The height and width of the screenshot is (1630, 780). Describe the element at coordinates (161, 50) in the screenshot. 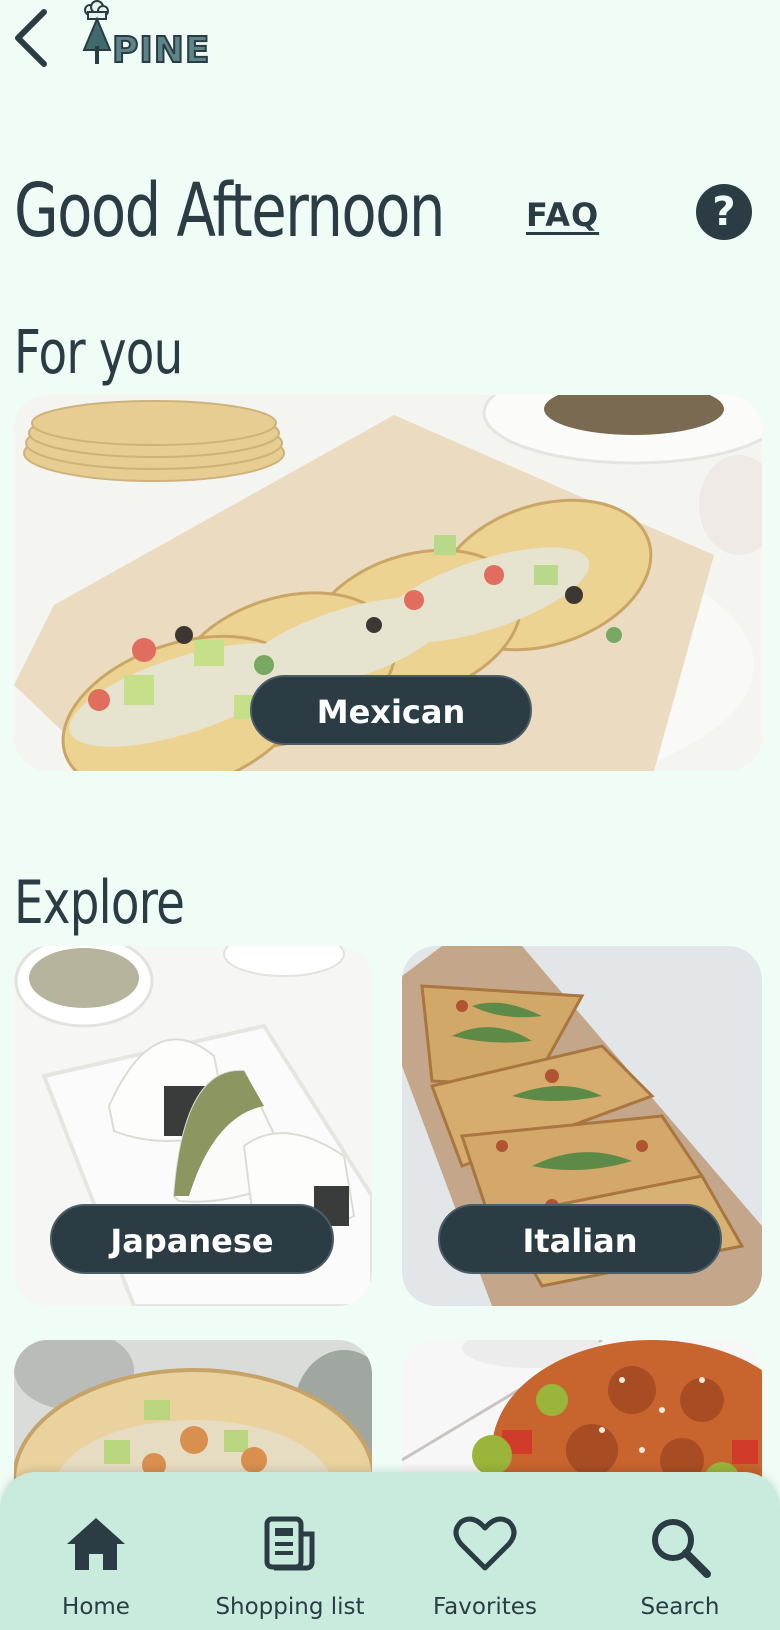

I see `svg-text: PINE` at that location.